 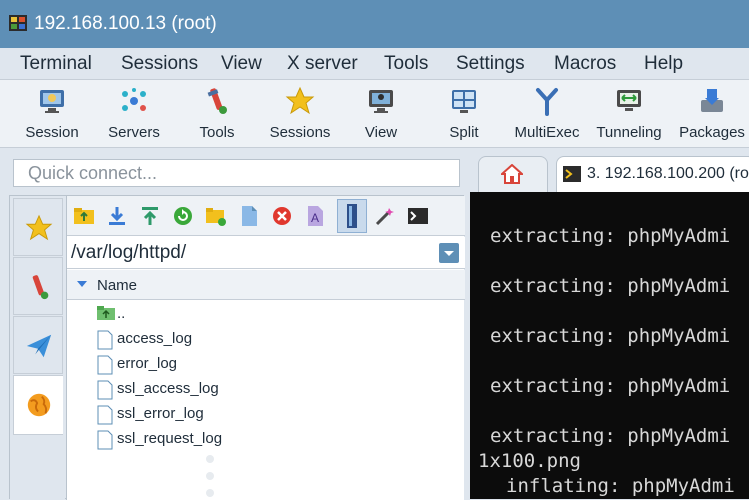 I want to click on new-folder-icon, so click(x=216, y=216).